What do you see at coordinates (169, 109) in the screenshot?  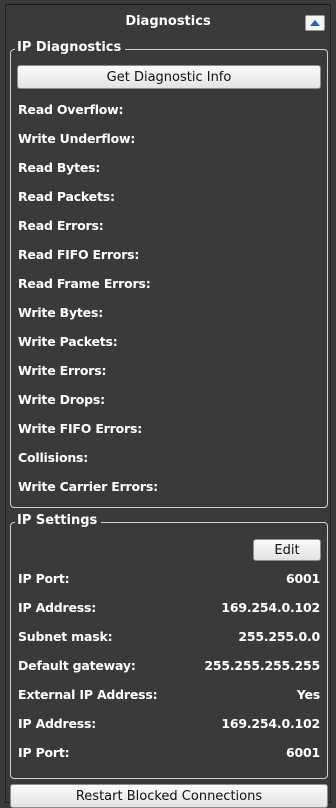 I see `diag-row: Read Overflow:` at bounding box center [169, 109].